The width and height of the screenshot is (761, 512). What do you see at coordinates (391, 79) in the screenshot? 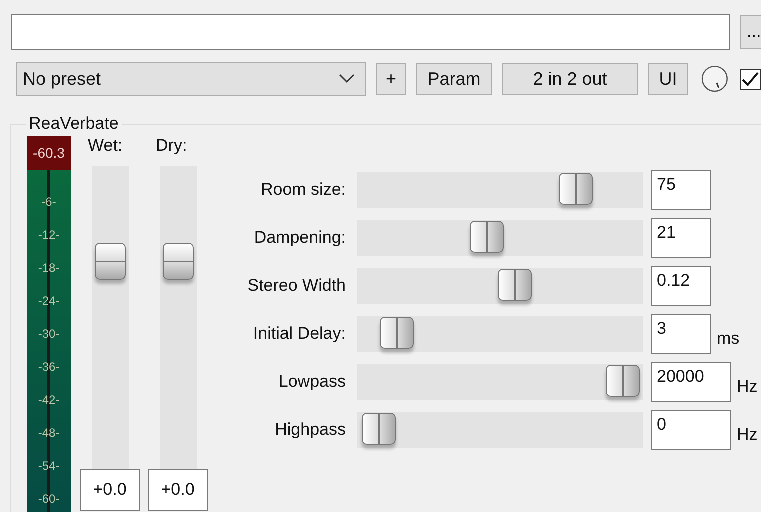
I see `toolbar-button: +` at bounding box center [391, 79].